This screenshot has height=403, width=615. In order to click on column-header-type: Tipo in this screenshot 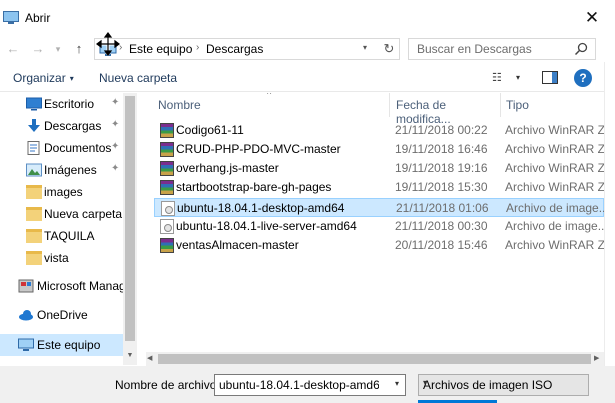, I will do `click(552, 105)`.